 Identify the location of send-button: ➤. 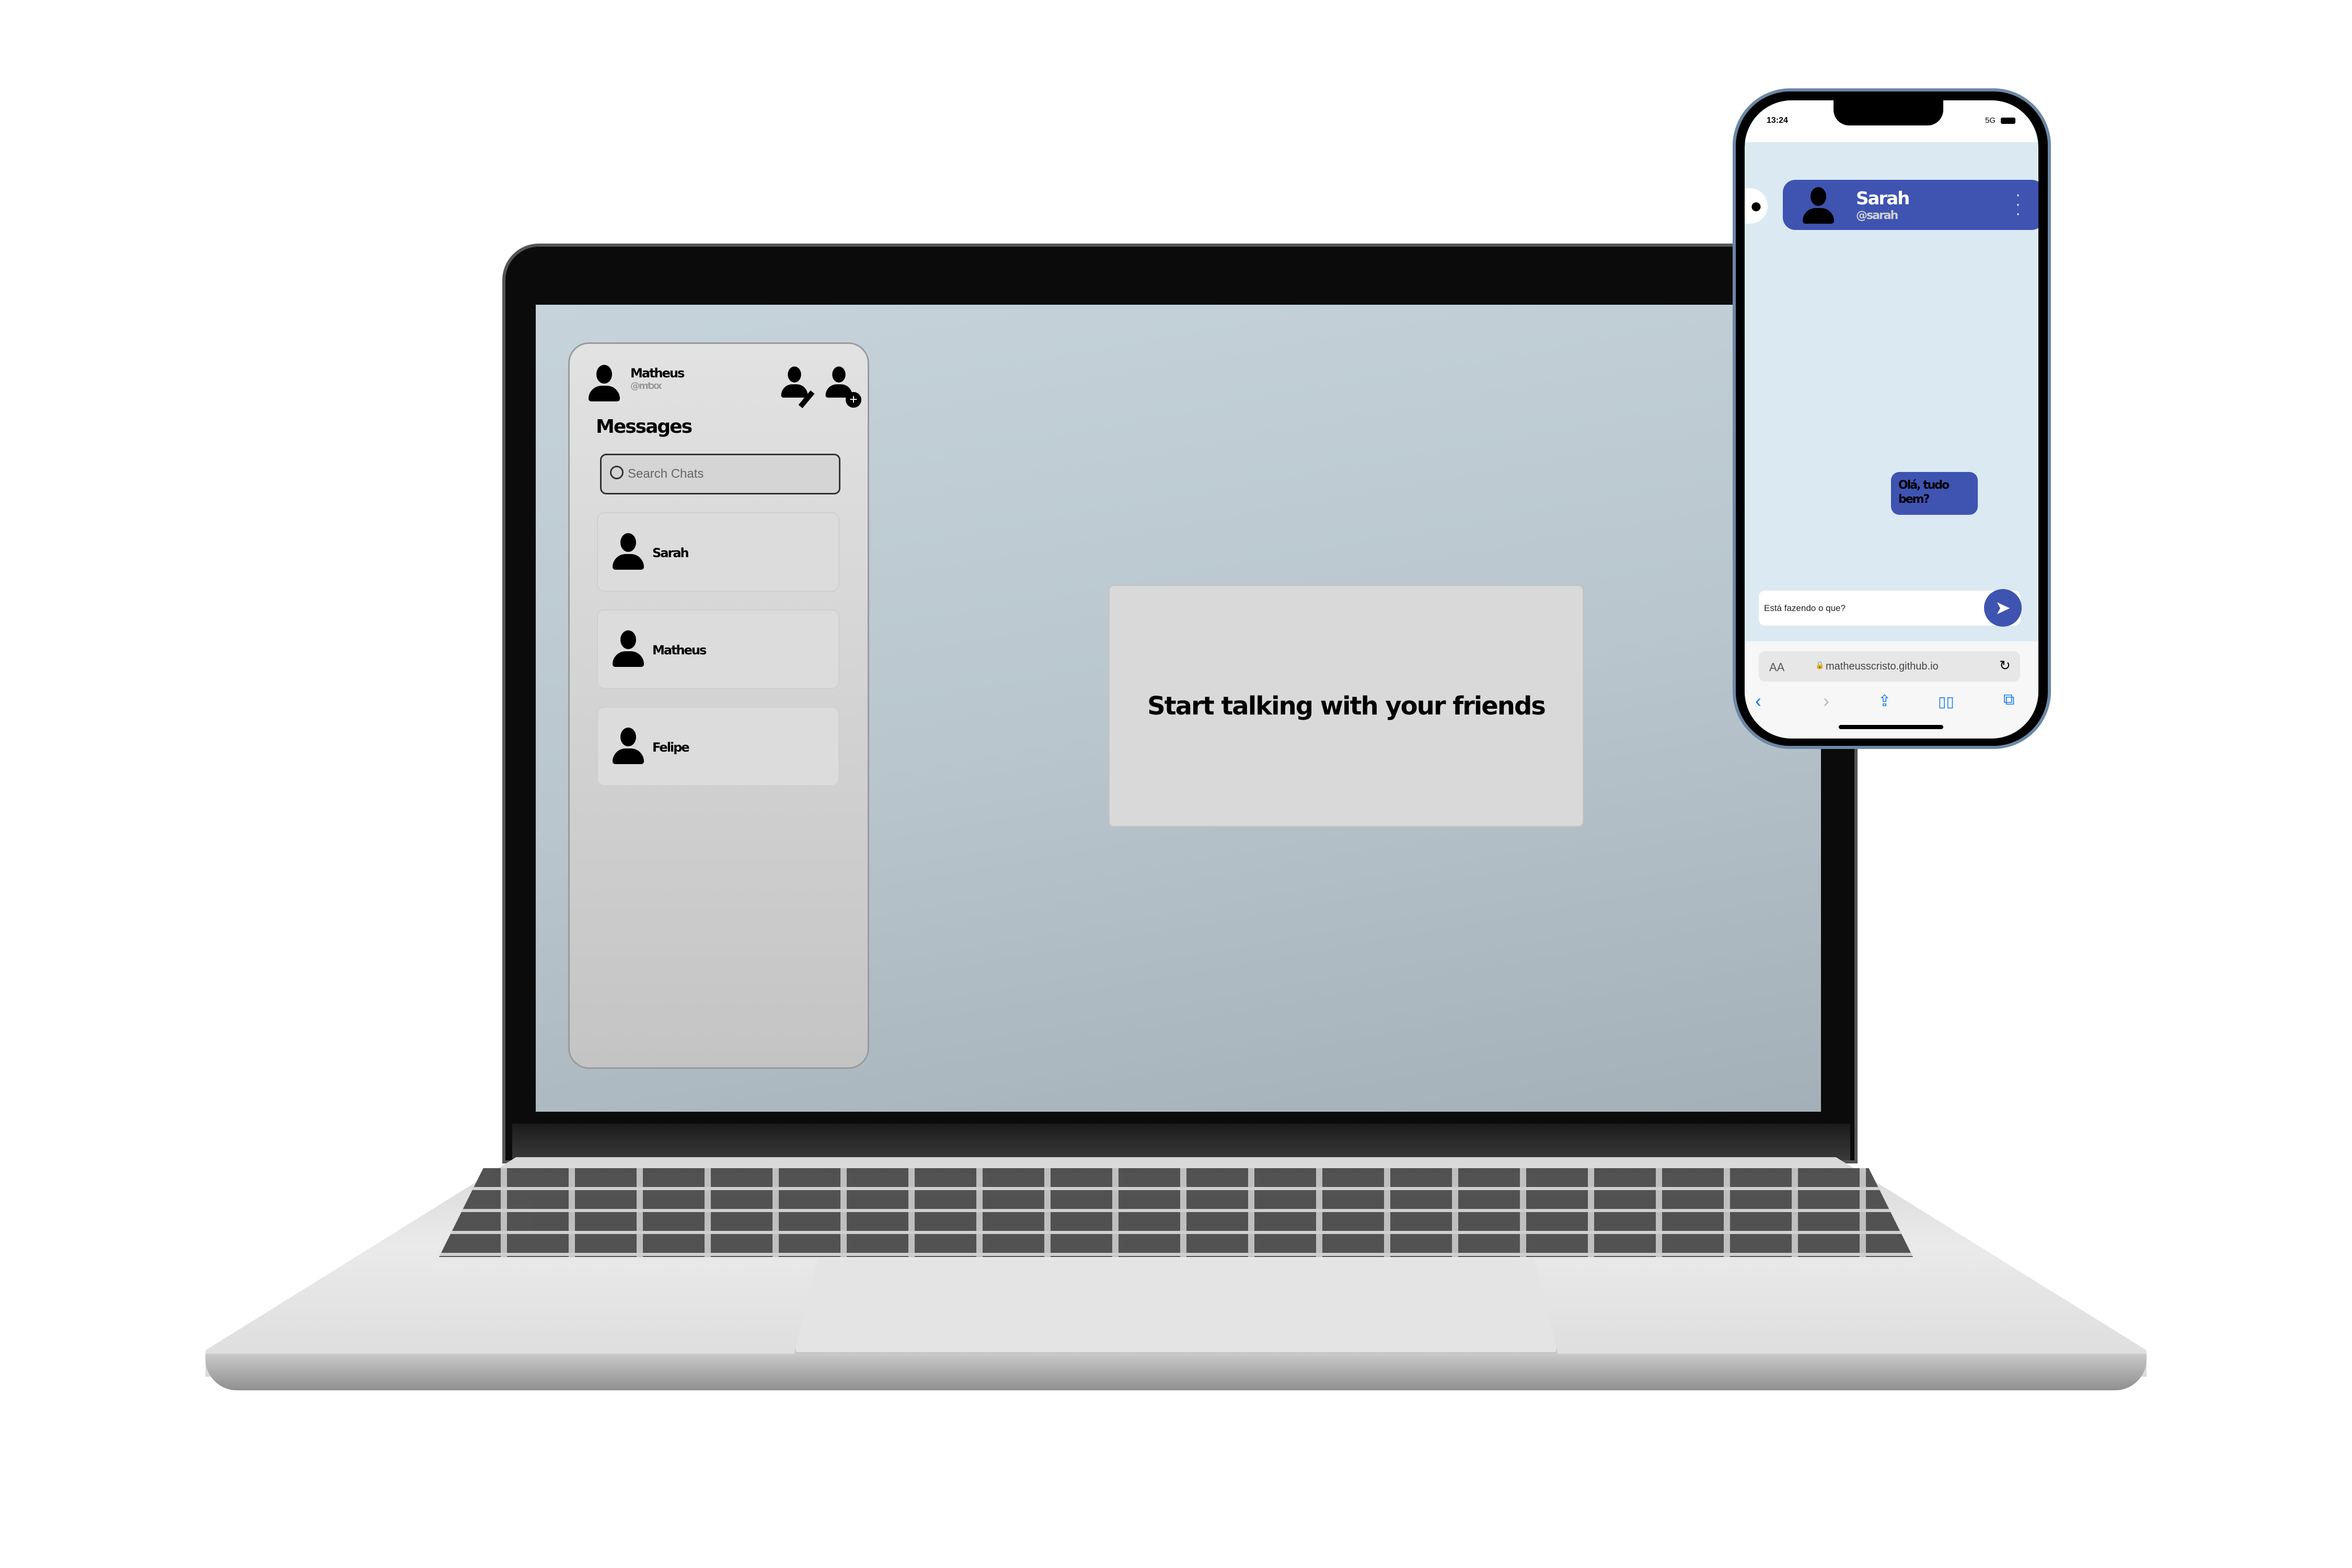
(2003, 608).